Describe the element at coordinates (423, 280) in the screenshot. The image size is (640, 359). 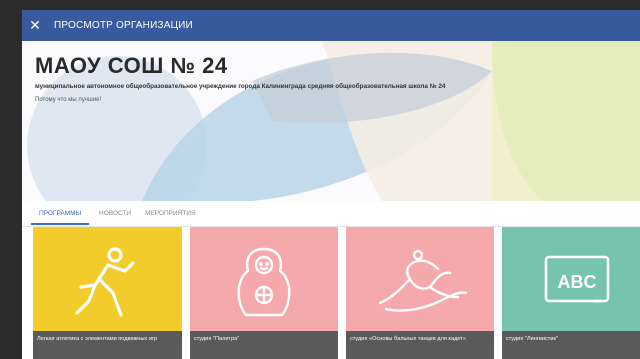
I see `dancer-icon` at that location.